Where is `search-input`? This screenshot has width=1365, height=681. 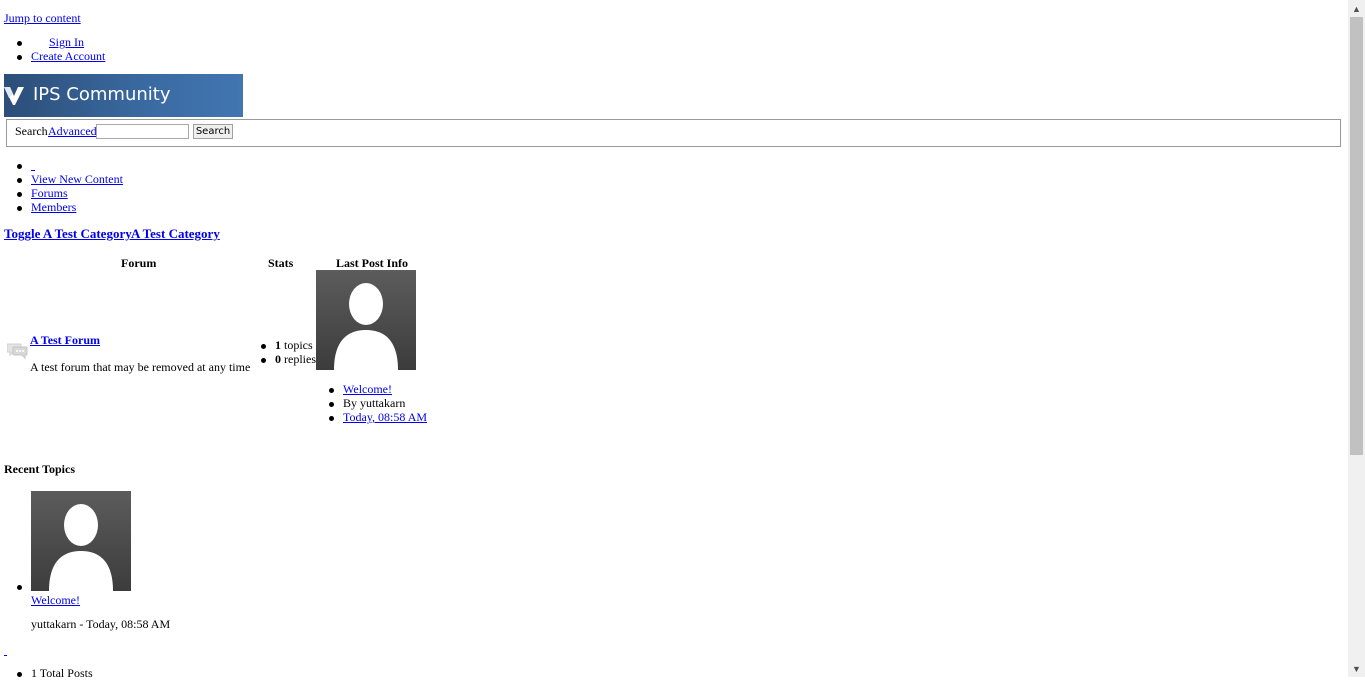
search-input is located at coordinates (142, 131).